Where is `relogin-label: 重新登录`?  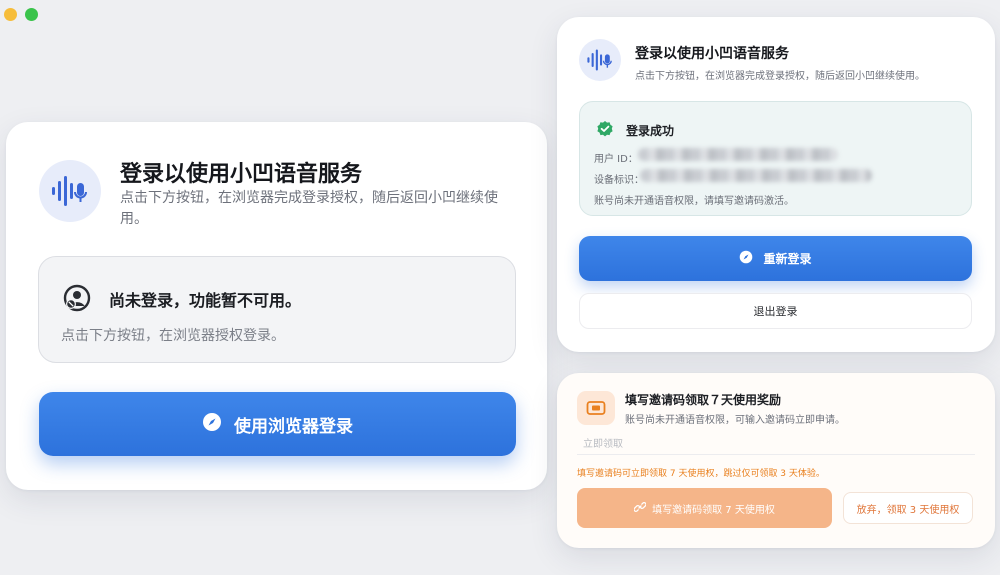 relogin-label: 重新登录 is located at coordinates (787, 259).